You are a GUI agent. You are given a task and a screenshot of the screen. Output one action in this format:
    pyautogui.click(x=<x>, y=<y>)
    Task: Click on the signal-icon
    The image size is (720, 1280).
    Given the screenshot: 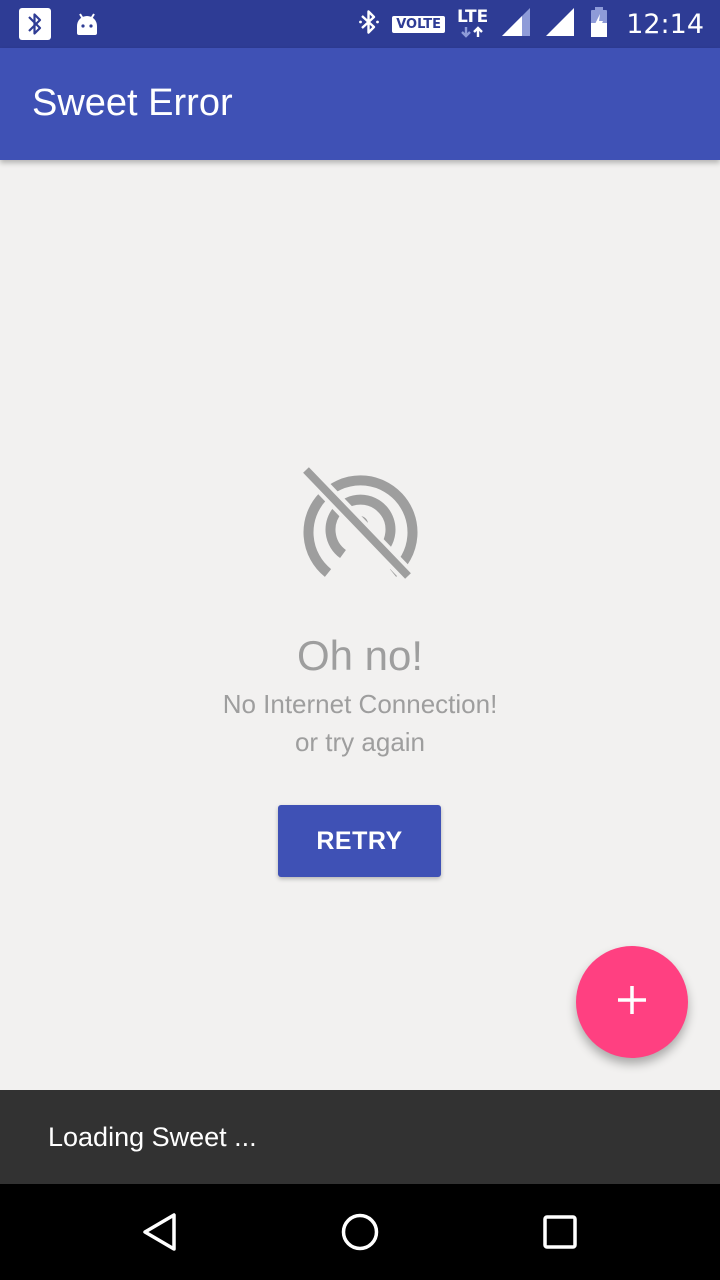 What is the action you would take?
    pyautogui.click(x=516, y=24)
    